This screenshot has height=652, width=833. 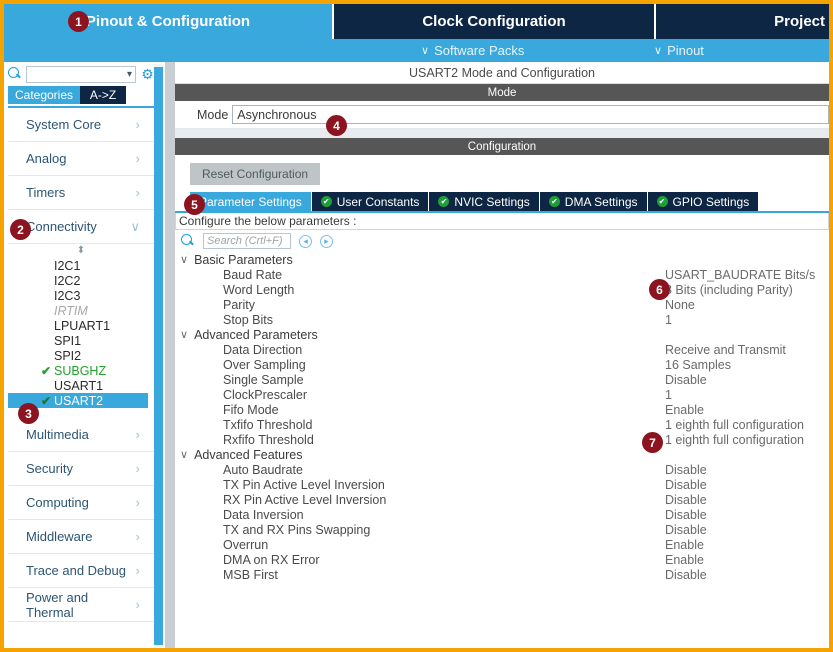 I want to click on peripheral-label: LPUART1, so click(x=82, y=325).